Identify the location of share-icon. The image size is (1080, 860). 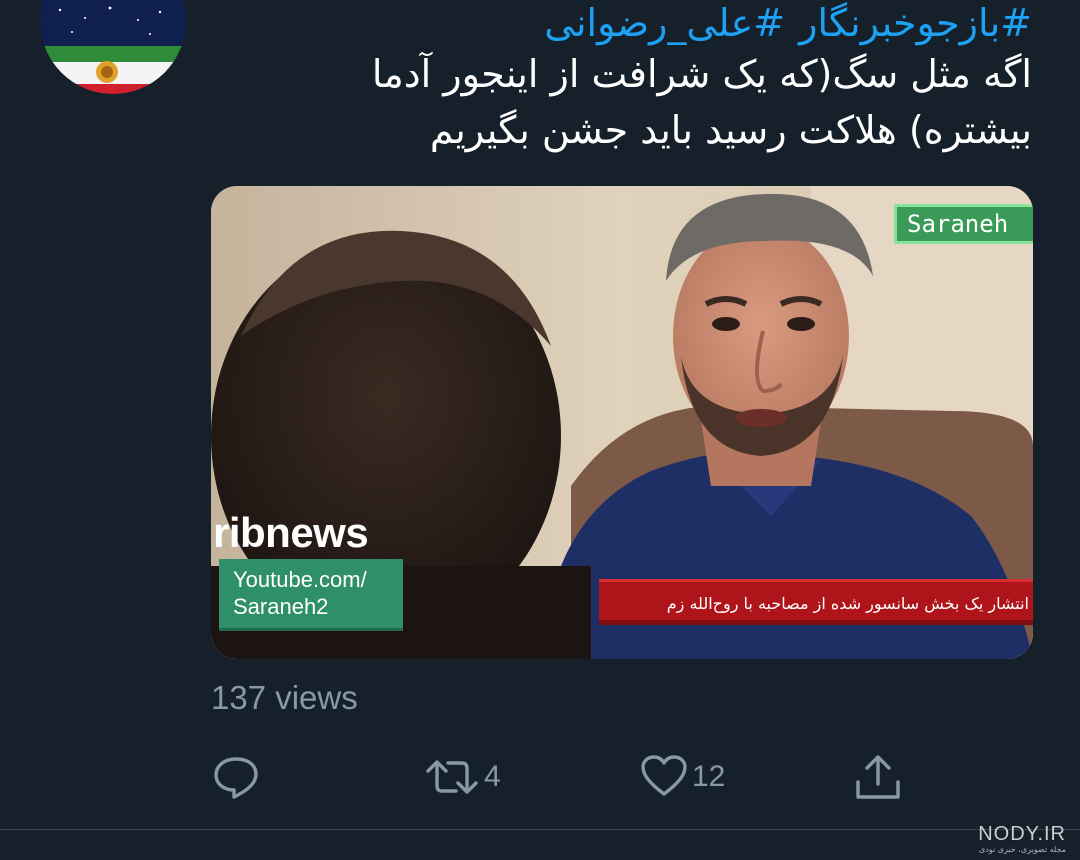
(878, 777).